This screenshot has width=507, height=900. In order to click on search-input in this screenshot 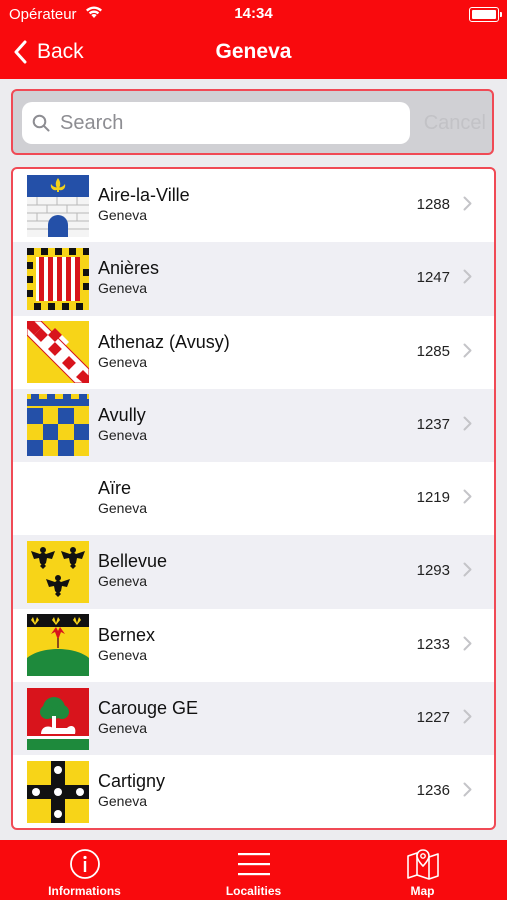, I will do `click(220, 123)`.